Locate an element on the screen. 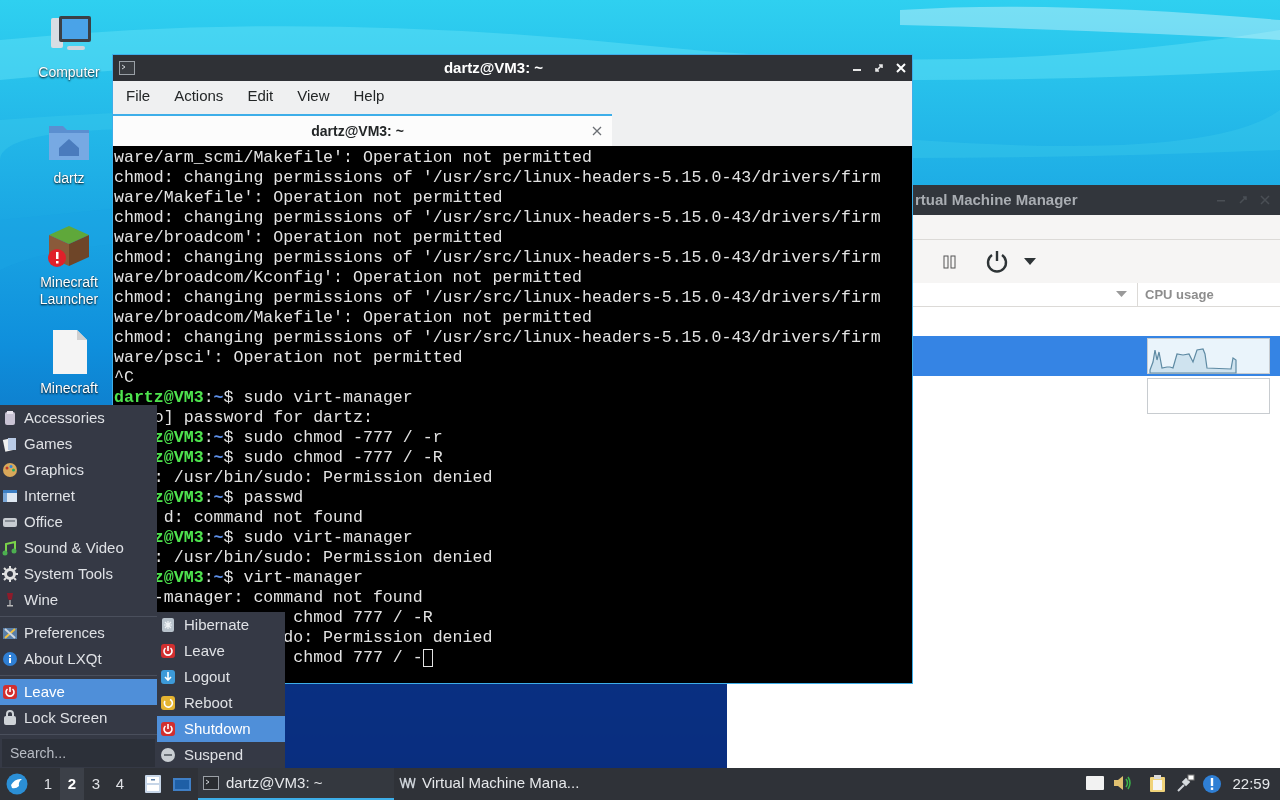 The height and width of the screenshot is (800, 1280). tools-icon is located at coordinates (10, 633).